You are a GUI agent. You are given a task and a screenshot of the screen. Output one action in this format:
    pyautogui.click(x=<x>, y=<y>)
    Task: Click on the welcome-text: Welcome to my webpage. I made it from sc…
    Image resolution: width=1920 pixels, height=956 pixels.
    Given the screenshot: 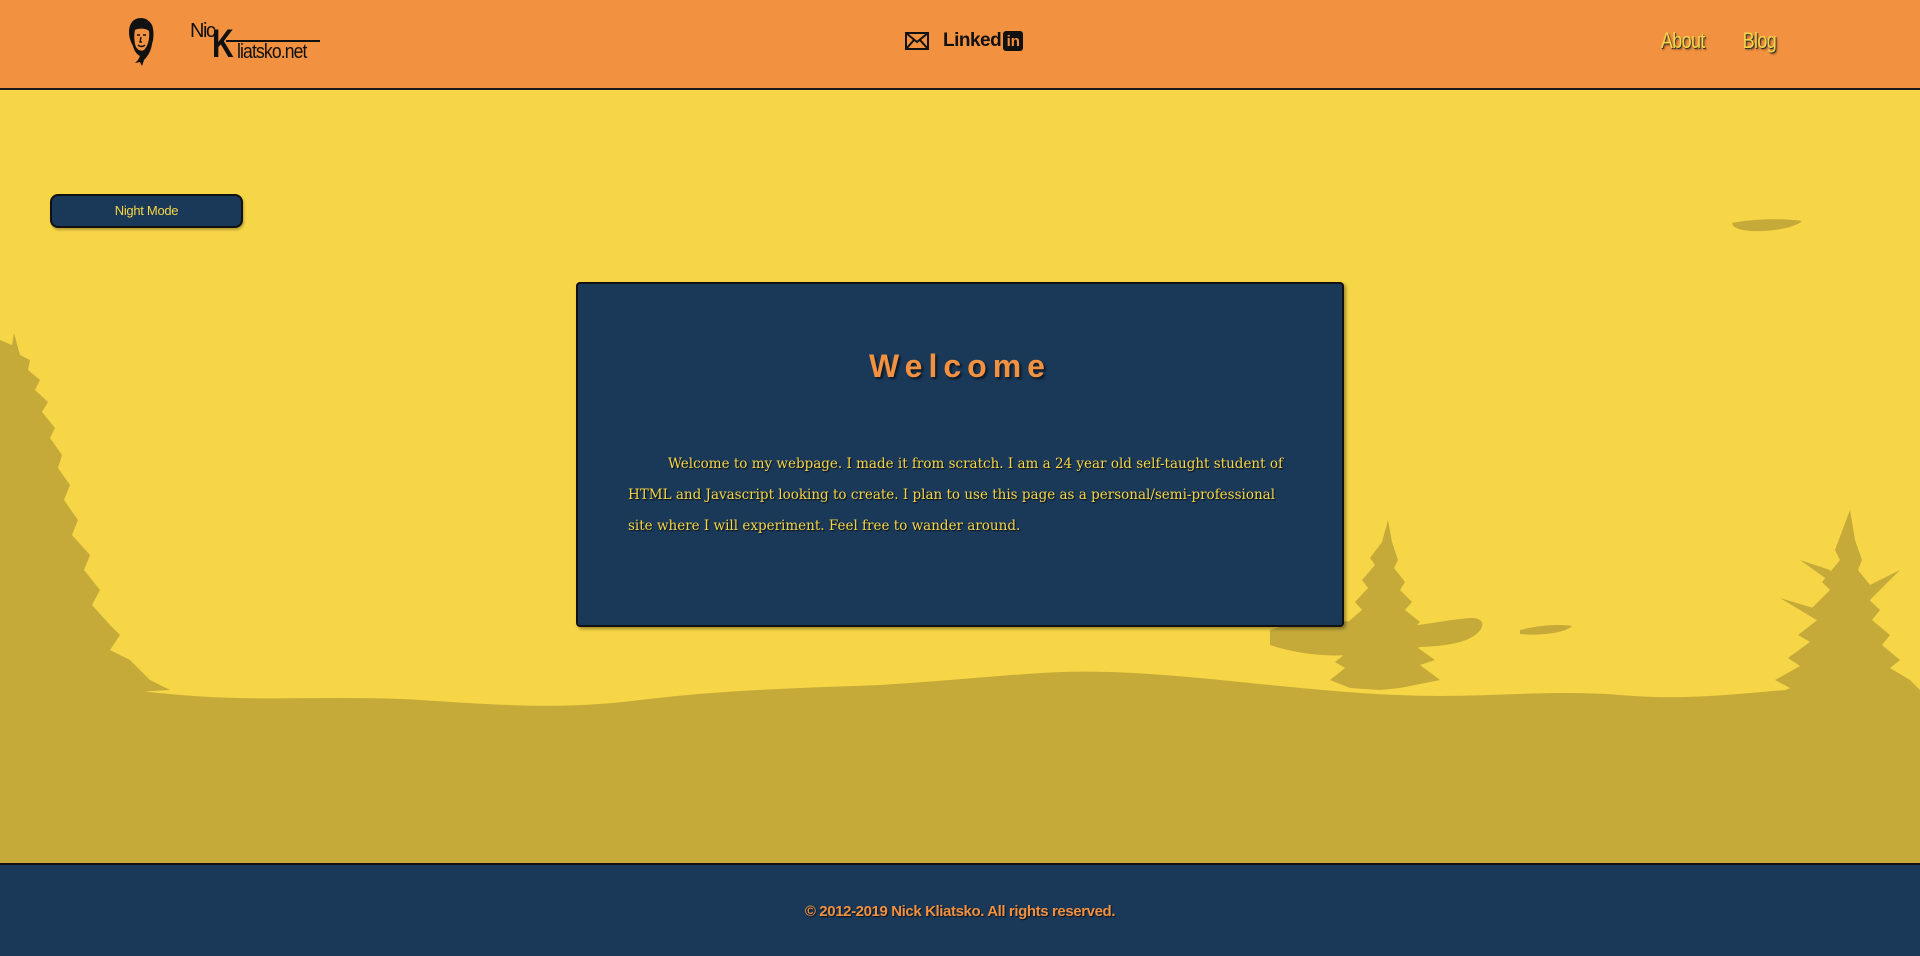 What is the action you would take?
    pyautogui.click(x=955, y=495)
    